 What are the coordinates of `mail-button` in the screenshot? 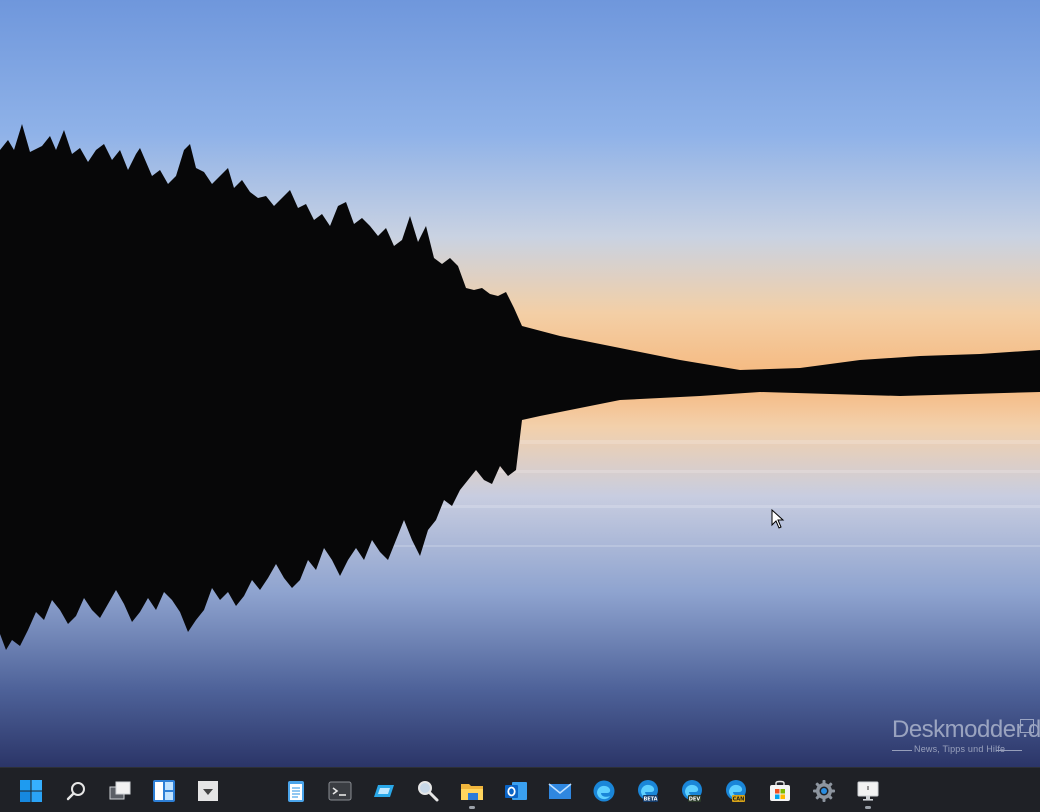 It's located at (560, 791).